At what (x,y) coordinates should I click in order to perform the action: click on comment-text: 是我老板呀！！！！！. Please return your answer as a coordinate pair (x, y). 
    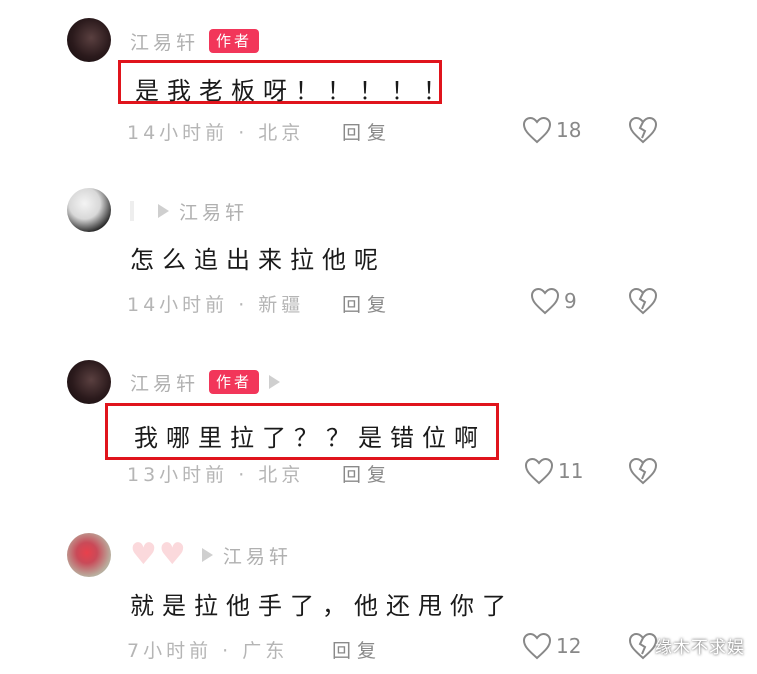
    Looking at the image, I should click on (282, 82).